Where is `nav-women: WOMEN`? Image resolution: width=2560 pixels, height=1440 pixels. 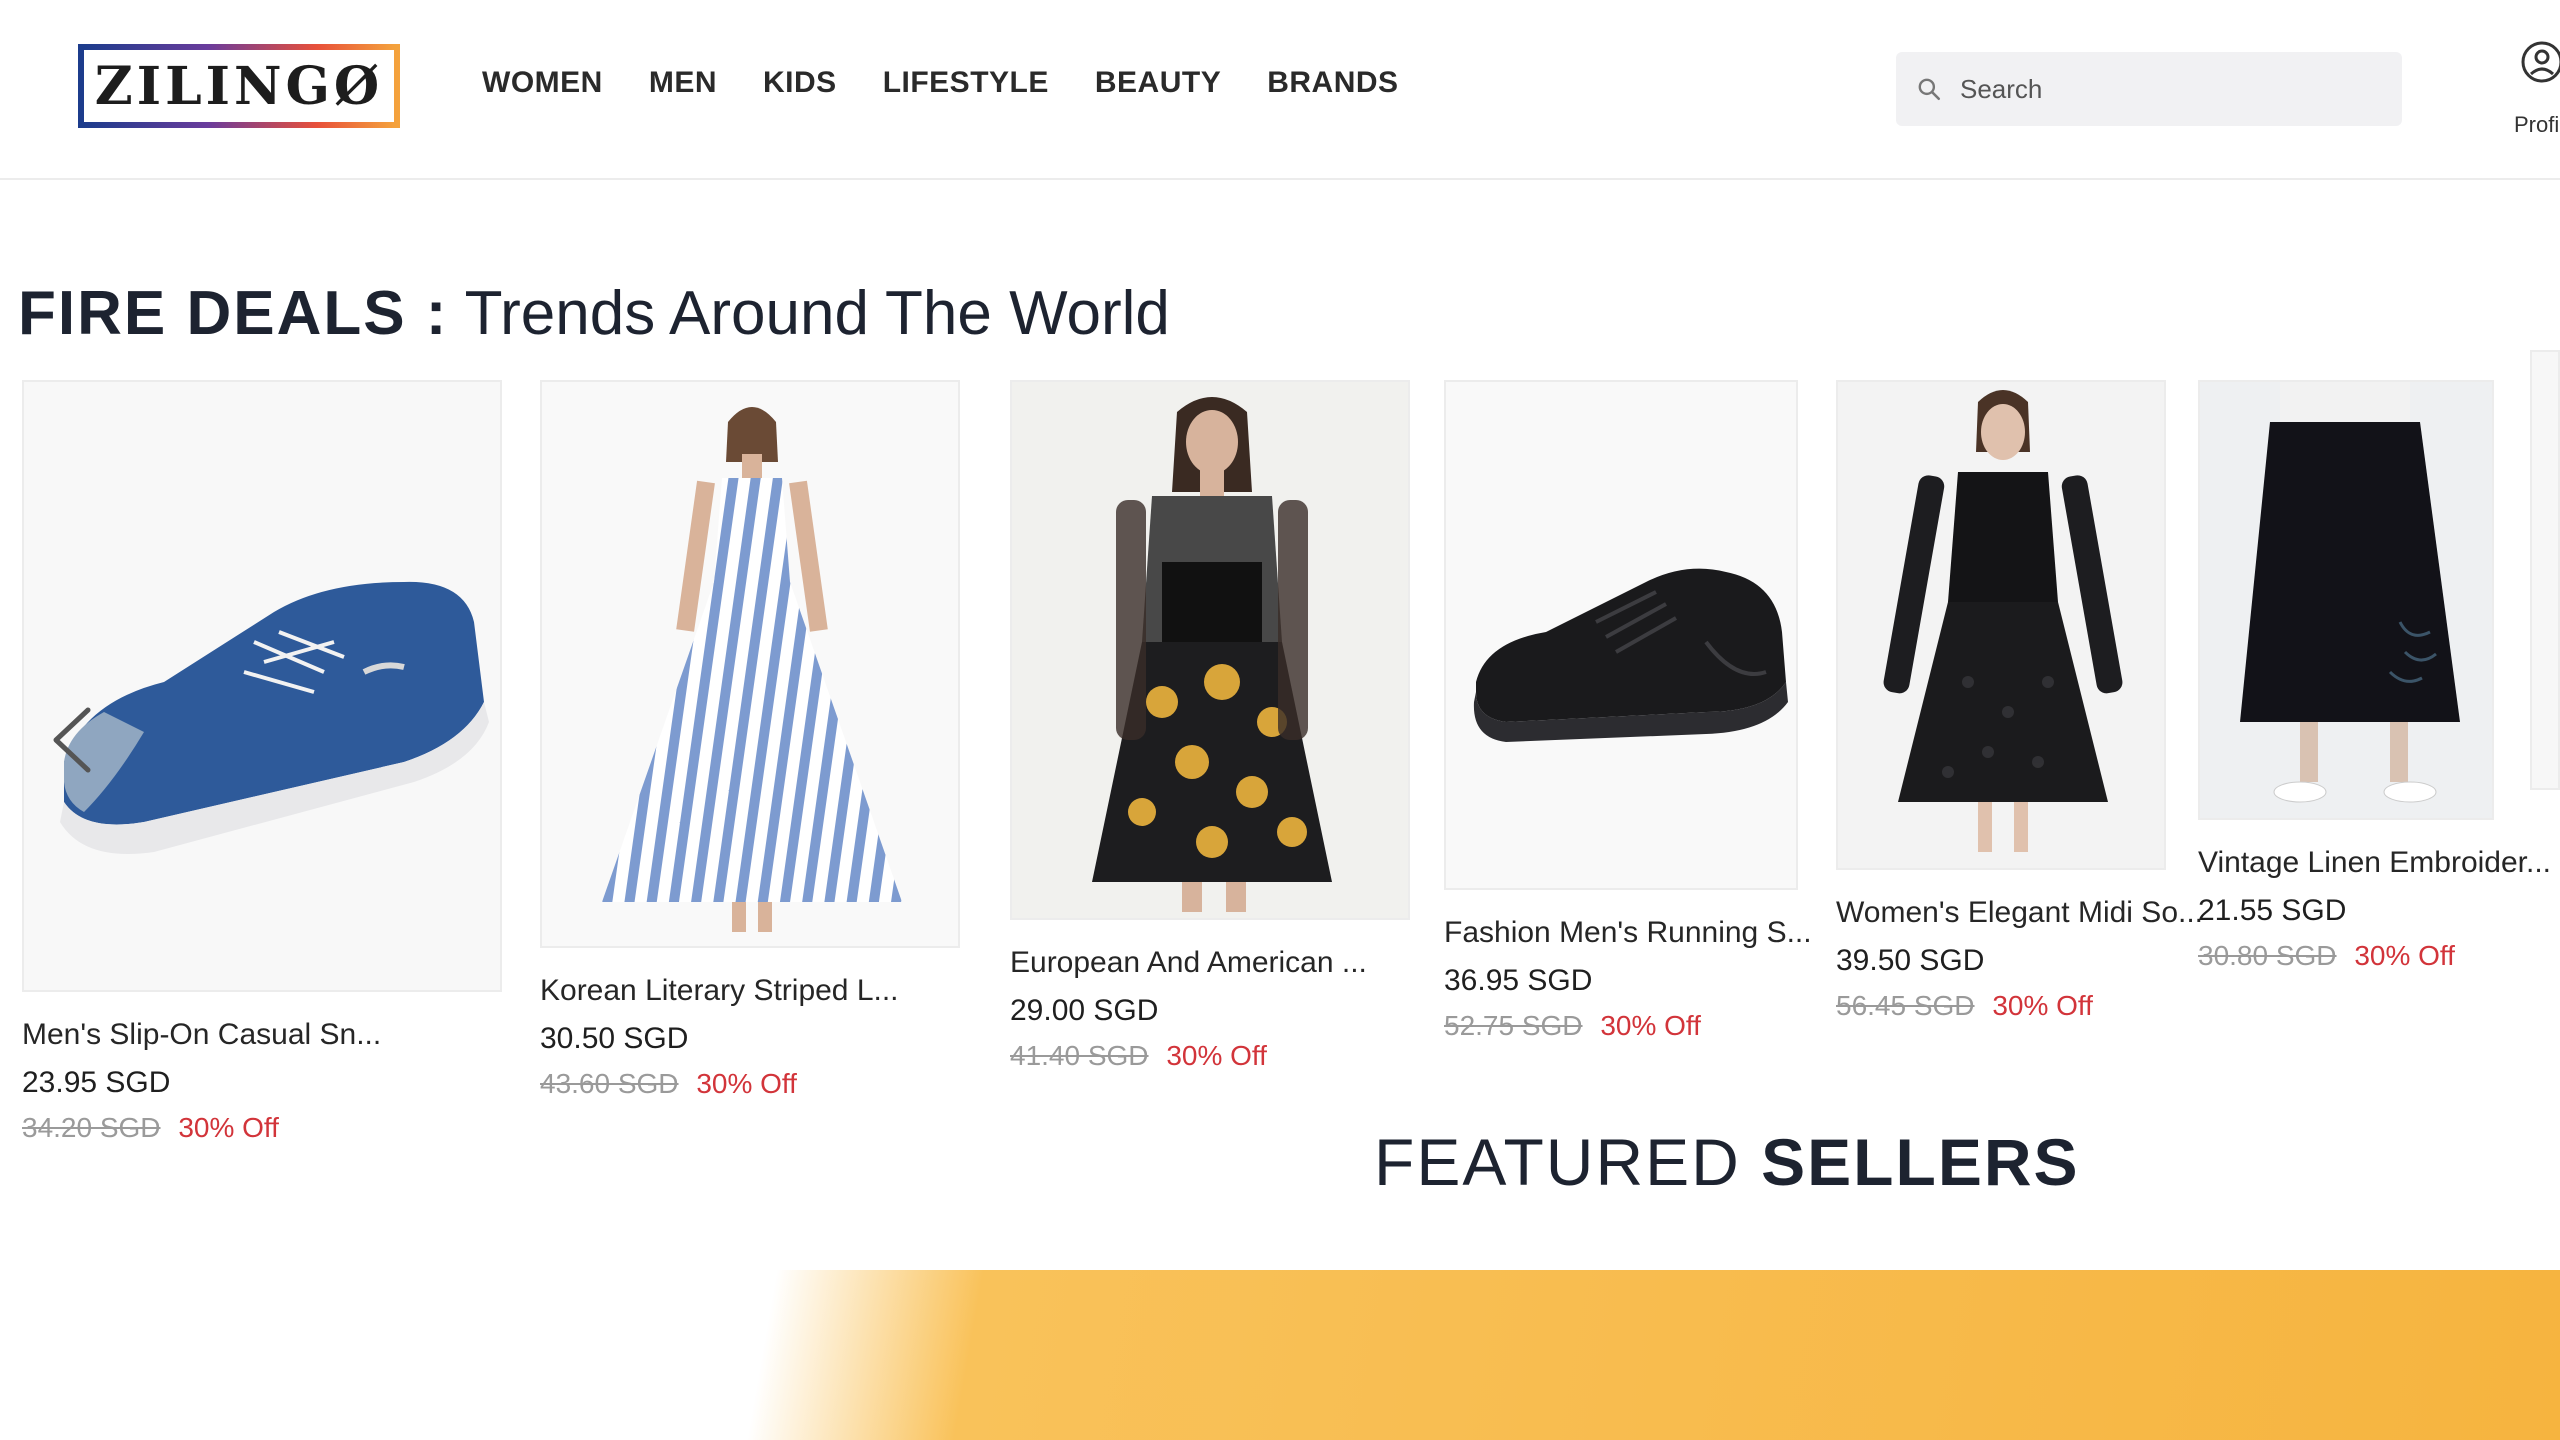 nav-women: WOMEN is located at coordinates (542, 83).